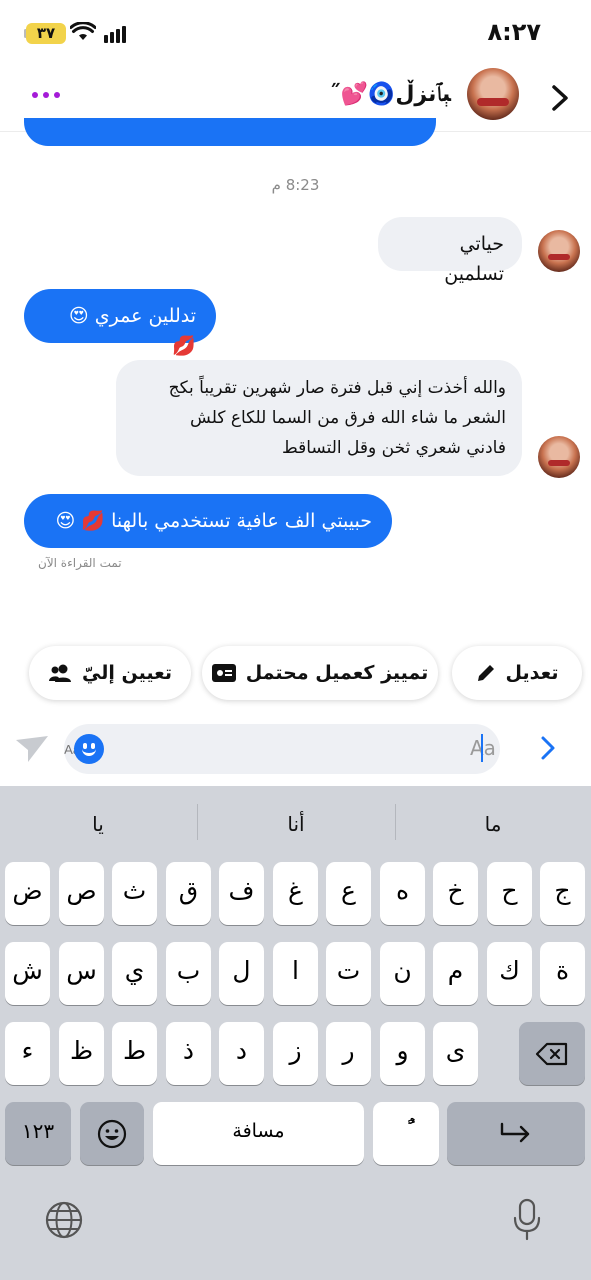 The width and height of the screenshot is (591, 1280). I want to click on status-bar: ٣٧ ٨:٢٧, so click(295, 31).